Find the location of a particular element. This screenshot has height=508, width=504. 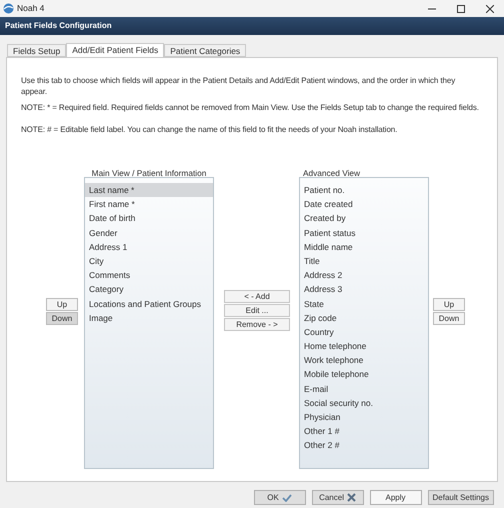

list-item: State is located at coordinates (364, 303).